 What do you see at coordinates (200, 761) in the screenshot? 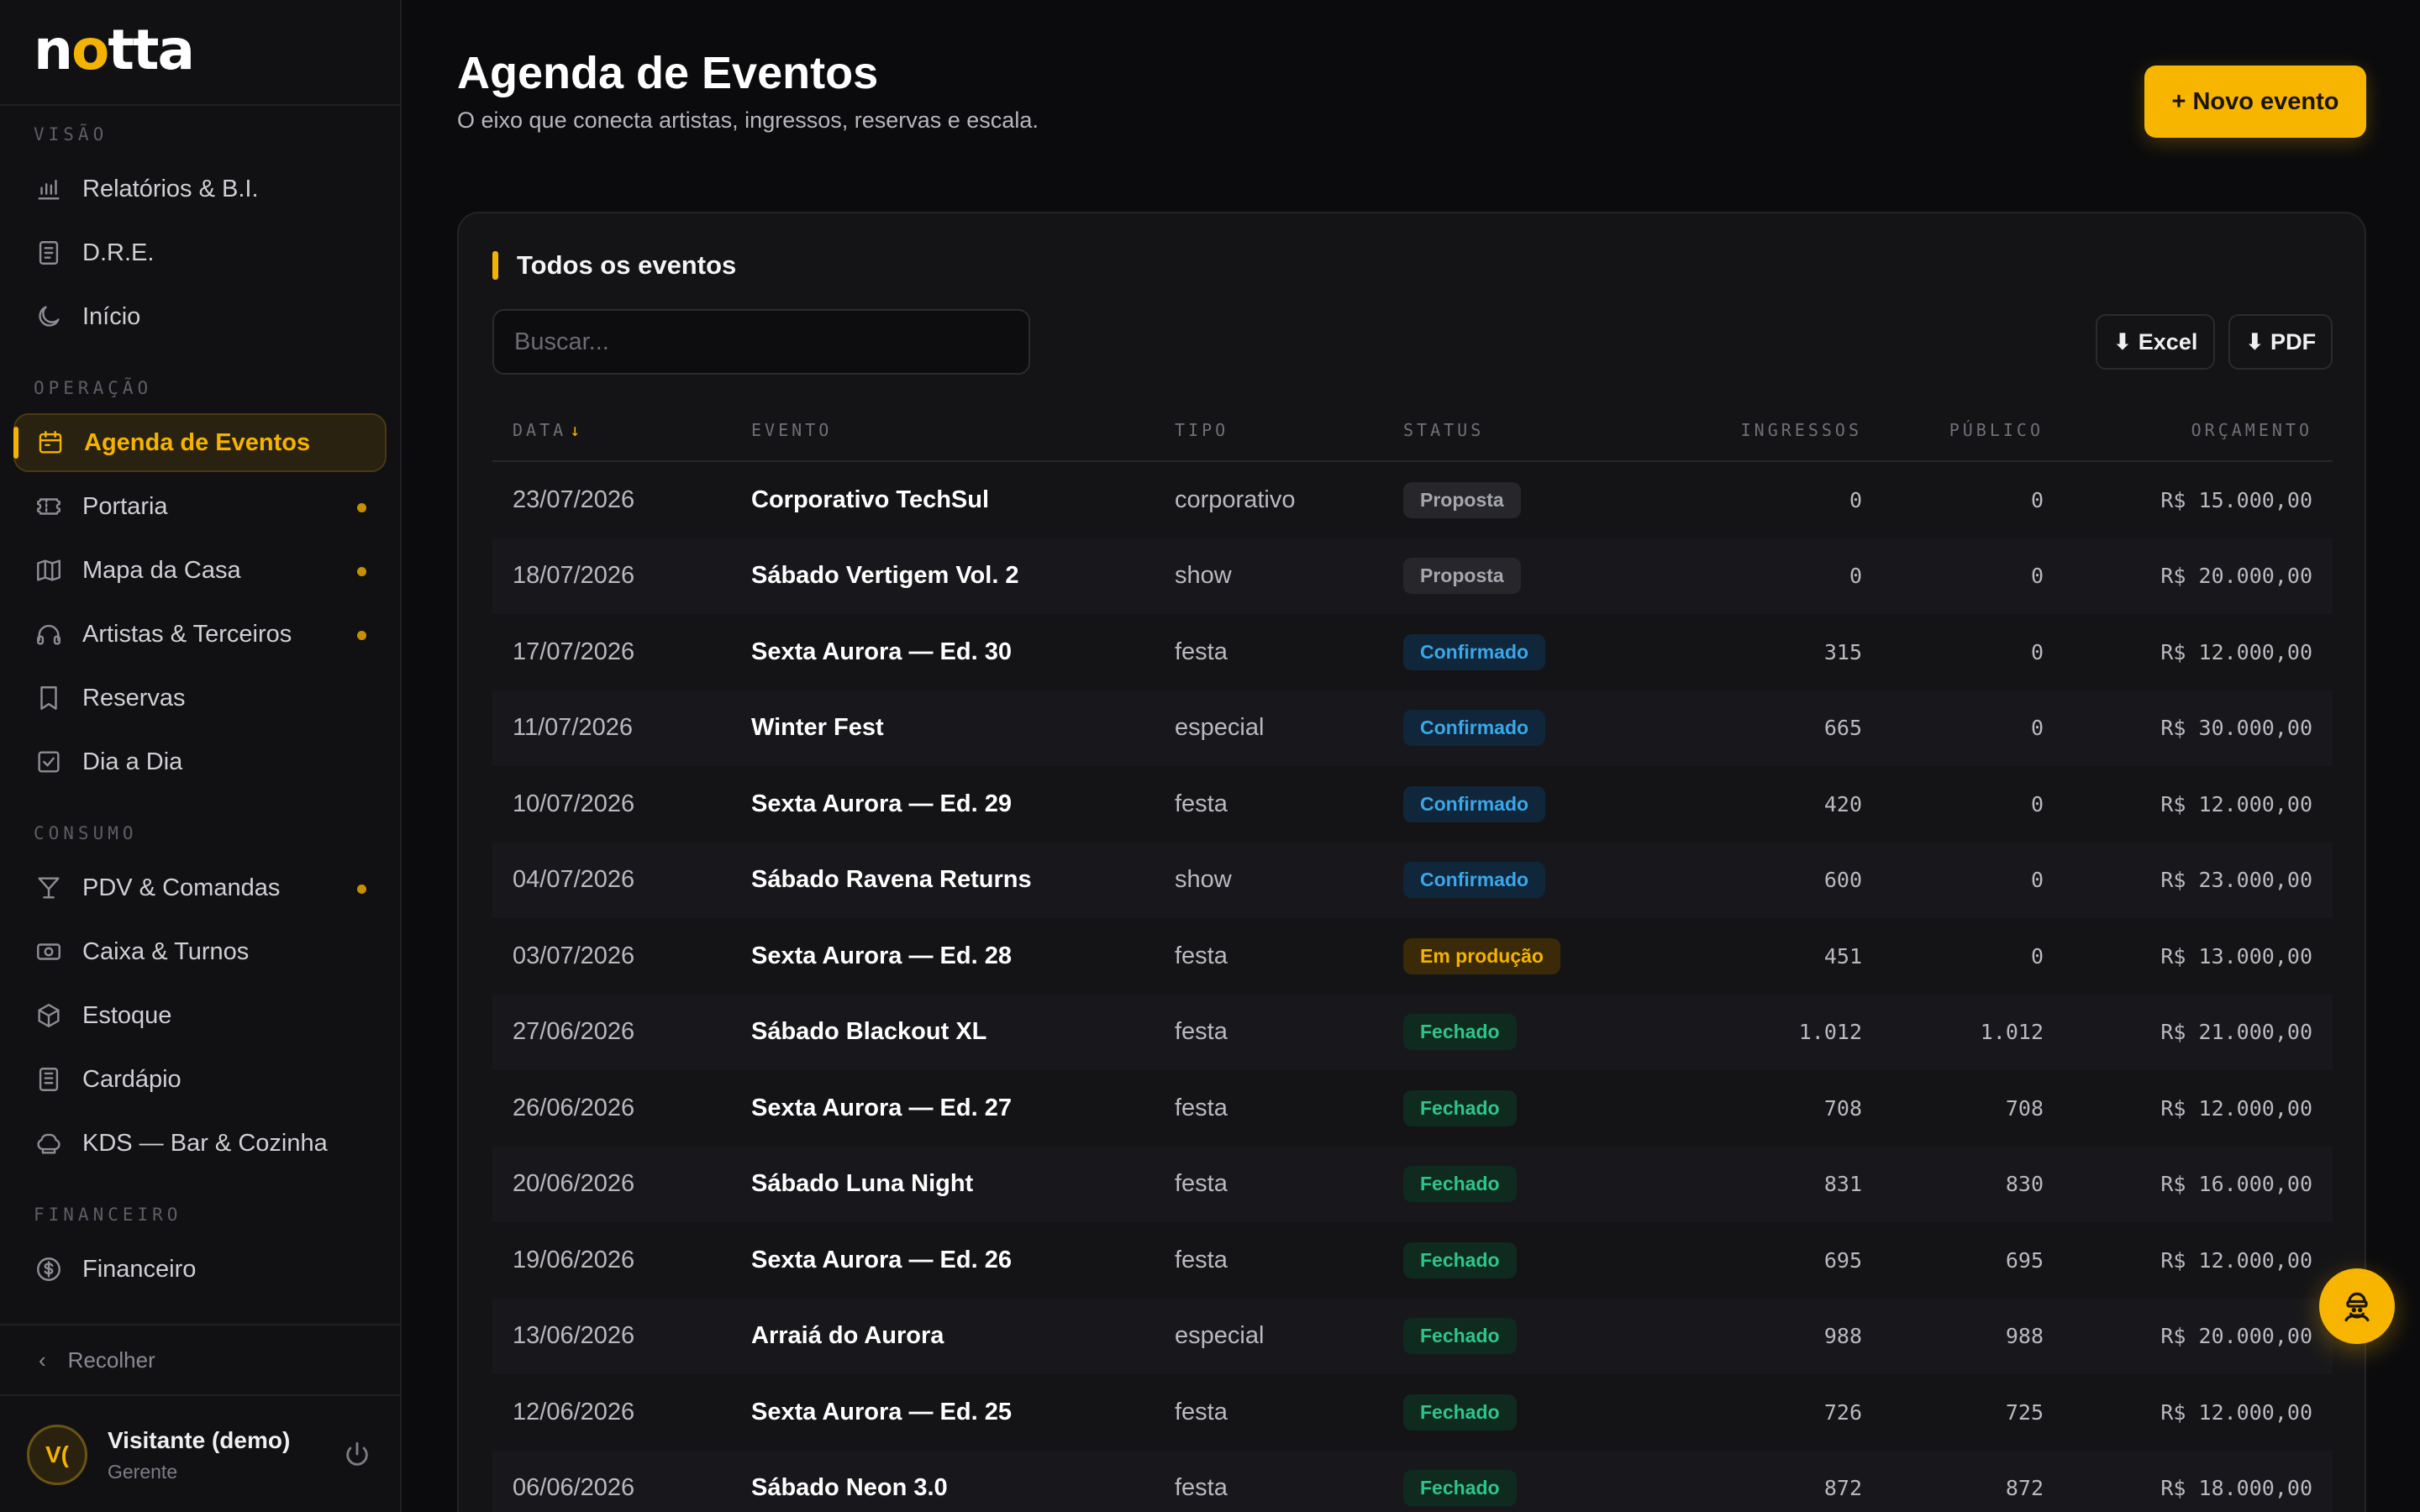
I see `sidebar-item-dia-a-dia: Dia a Dia` at bounding box center [200, 761].